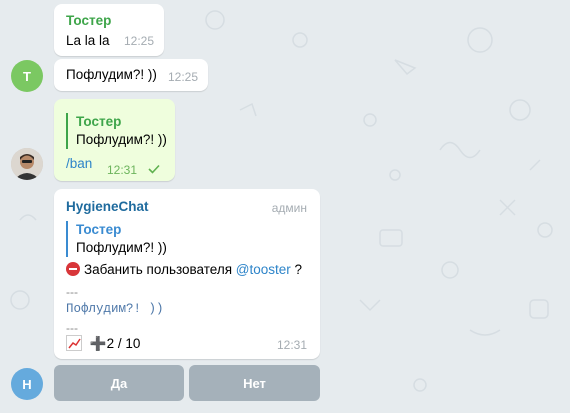 The image size is (570, 413). Describe the element at coordinates (73, 269) in the screenshot. I see `no-entry-icon` at that location.